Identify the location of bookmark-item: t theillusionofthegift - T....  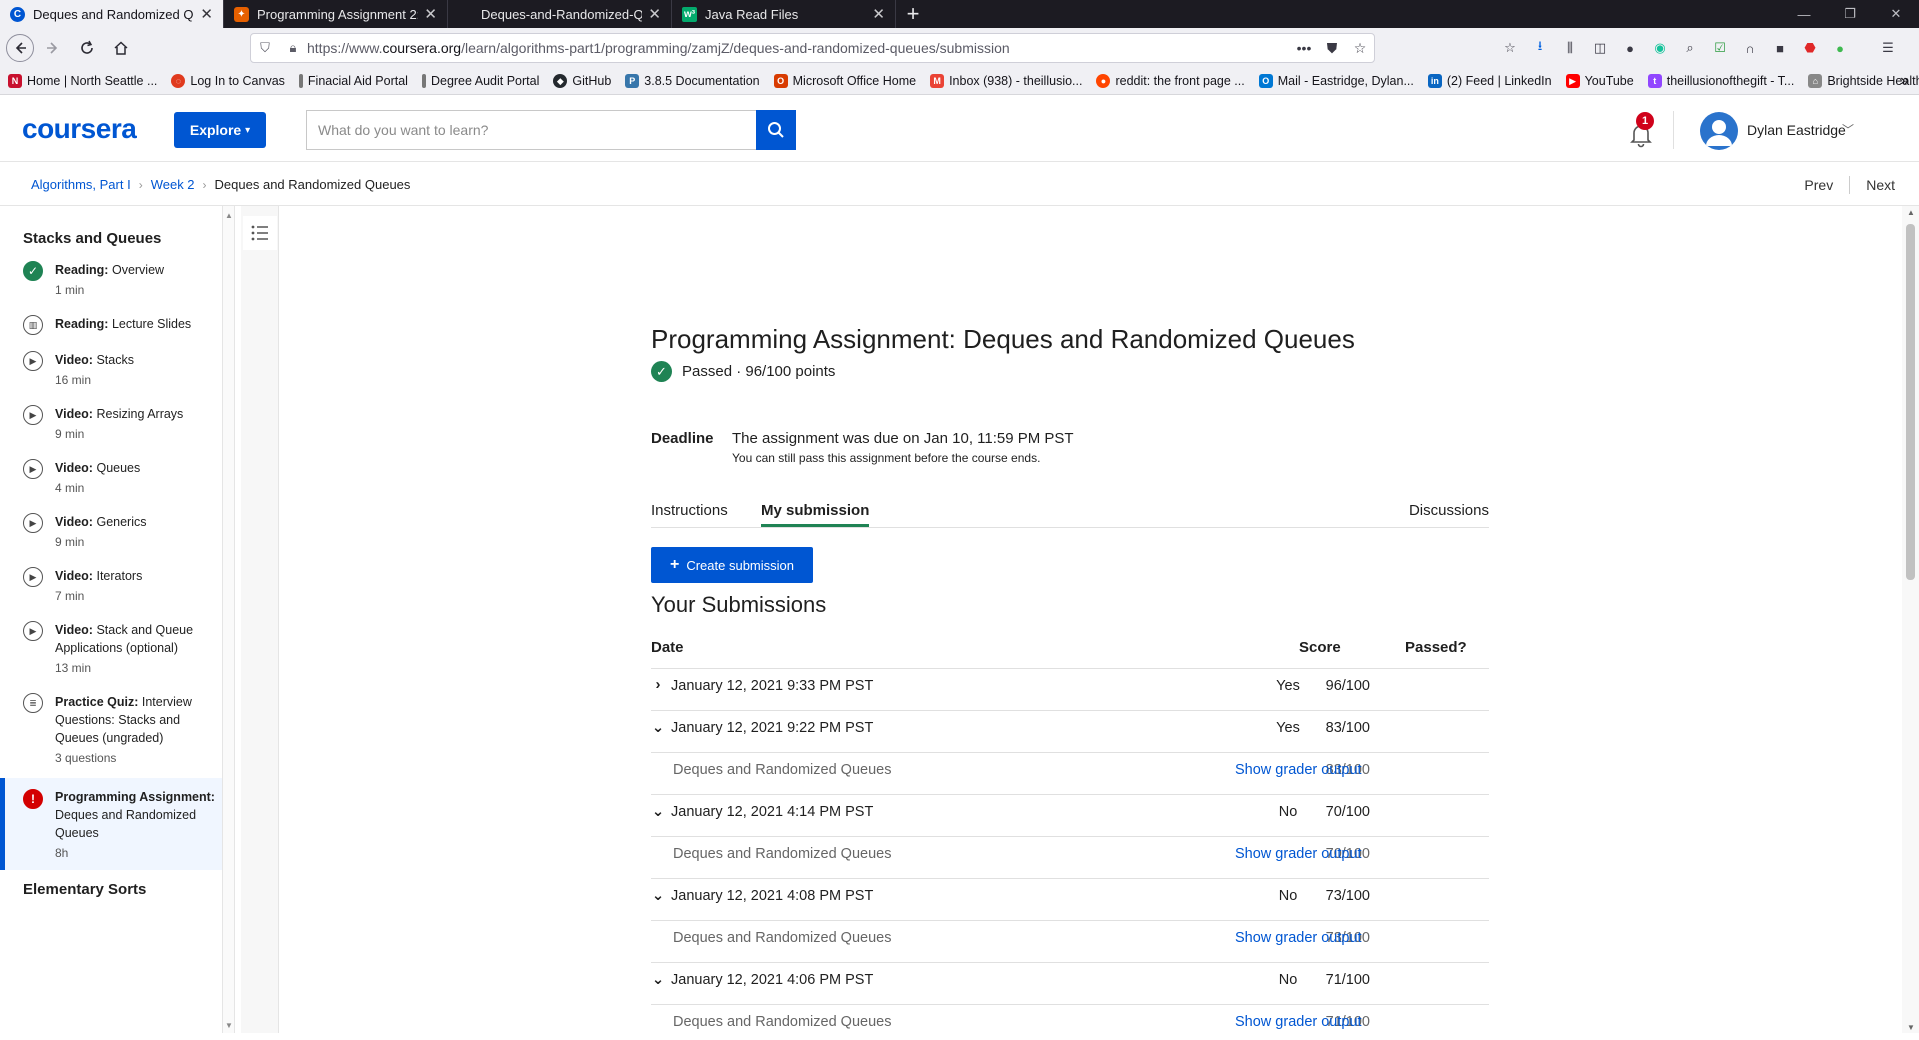
(1720, 81).